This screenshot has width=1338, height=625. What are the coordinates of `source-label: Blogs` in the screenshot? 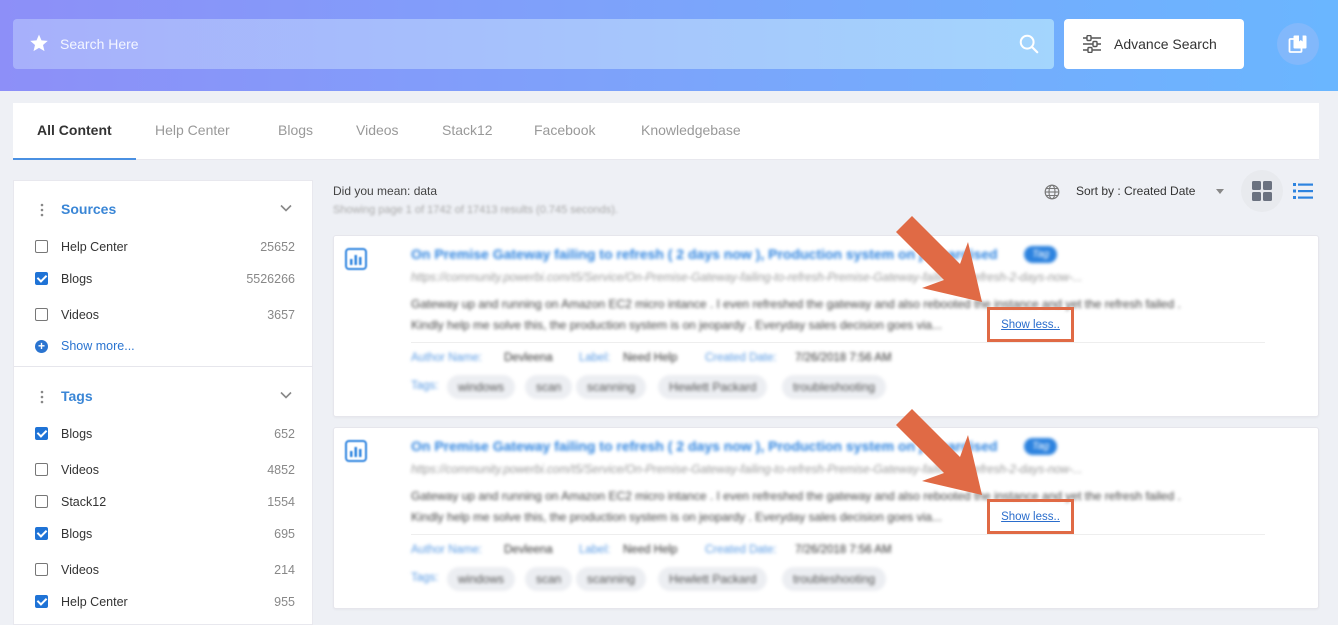 It's located at (77, 279).